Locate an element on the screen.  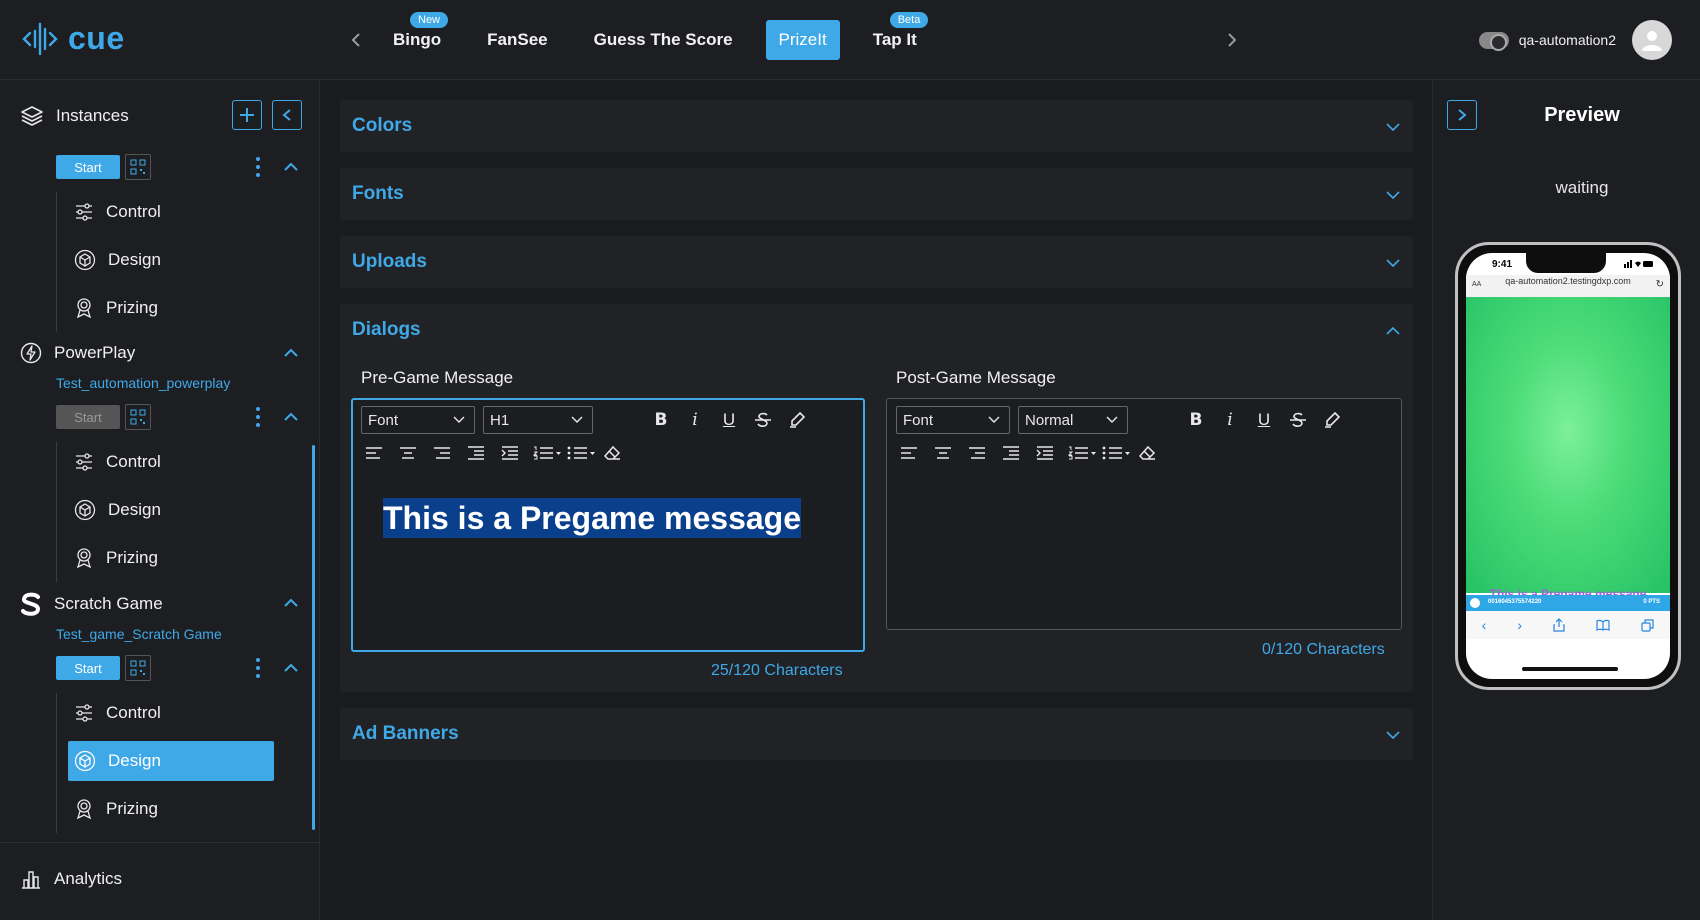
cue-logo: cue is located at coordinates (73, 38).